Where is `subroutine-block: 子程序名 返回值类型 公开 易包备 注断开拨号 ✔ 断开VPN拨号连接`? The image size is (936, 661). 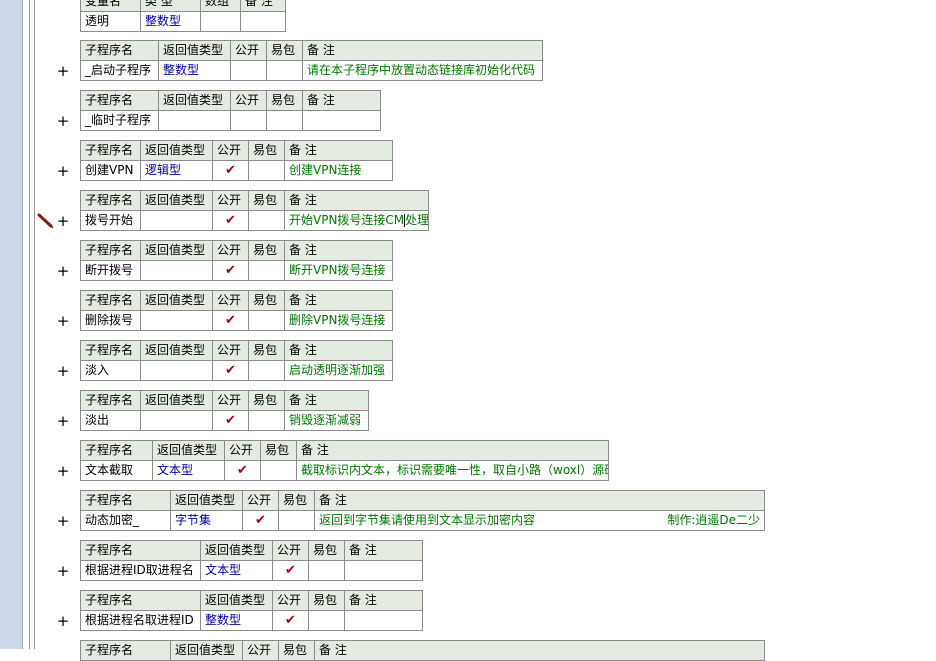
subroutine-block: 子程序名 返回值类型 公开 易包备 注断开拨号 ✔ 断开VPN拨号连接 is located at coordinates (236, 260).